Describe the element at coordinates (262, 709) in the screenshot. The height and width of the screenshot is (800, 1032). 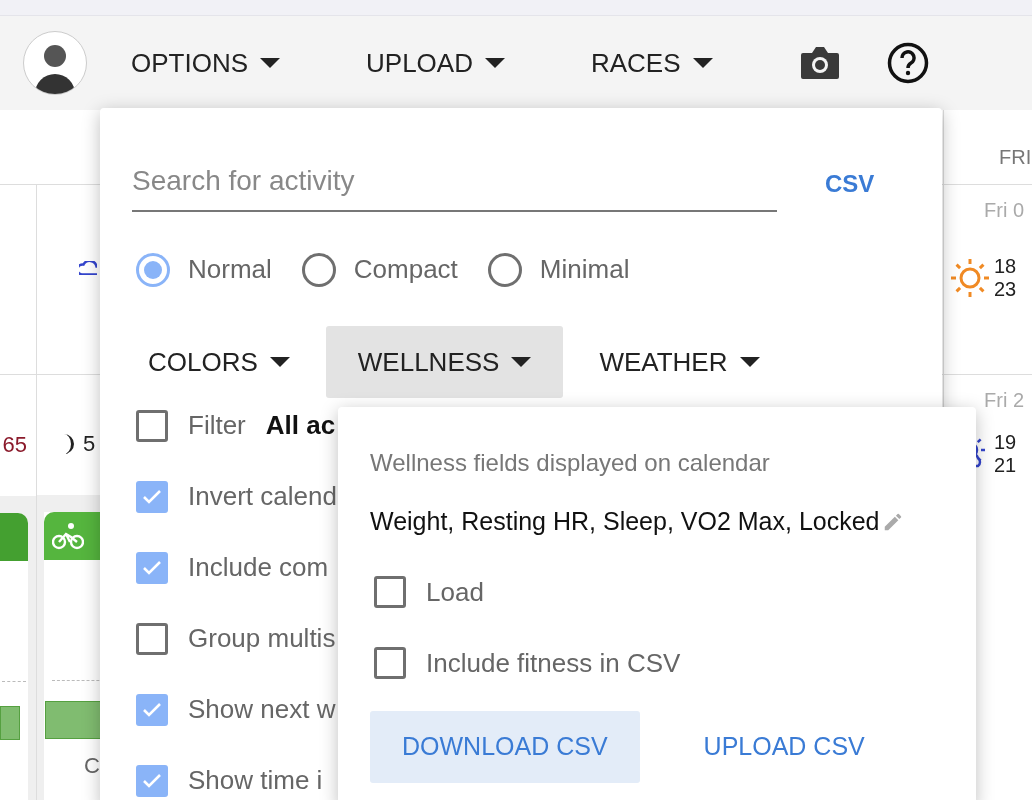
I see `setting-label: Show next w` at that location.